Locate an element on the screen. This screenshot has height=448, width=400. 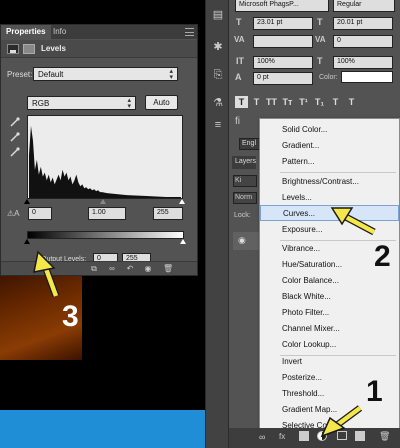
step-number-2: 2 is located at coordinates (382, 256).